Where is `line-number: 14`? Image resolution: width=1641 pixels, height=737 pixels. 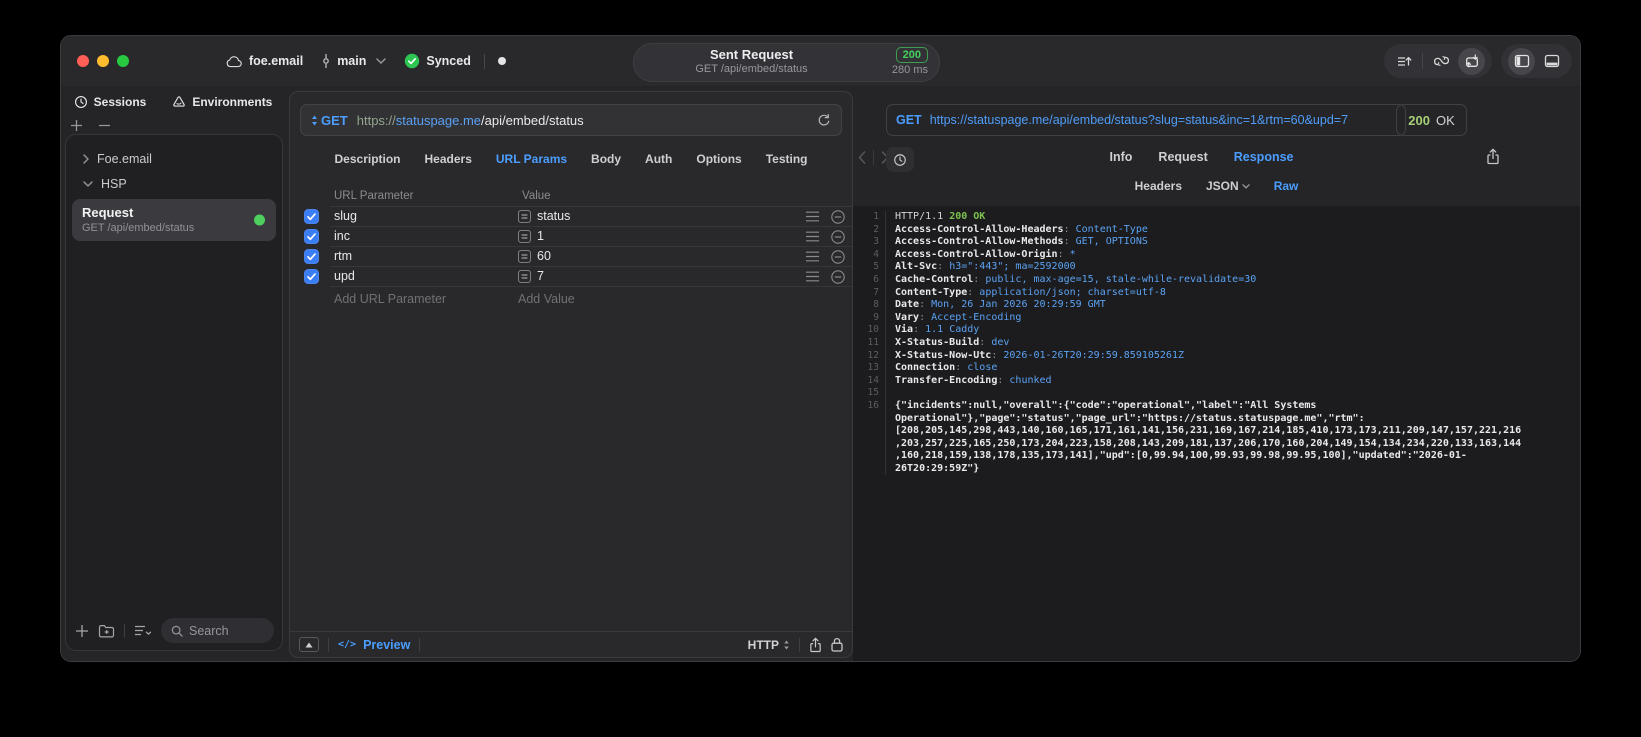
line-number: 14 is located at coordinates (869, 381).